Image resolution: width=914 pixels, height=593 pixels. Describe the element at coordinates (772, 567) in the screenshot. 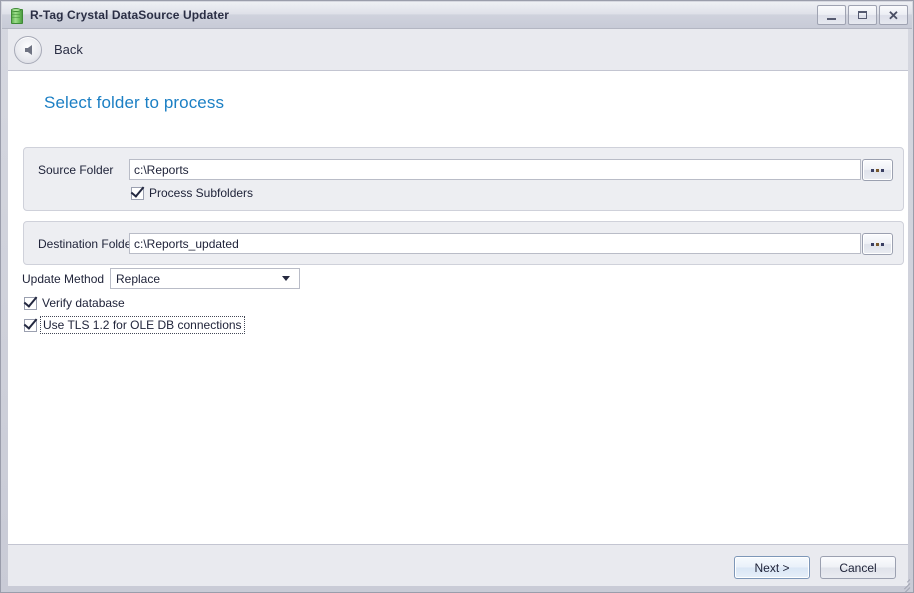

I see `next-button: Next >` at that location.